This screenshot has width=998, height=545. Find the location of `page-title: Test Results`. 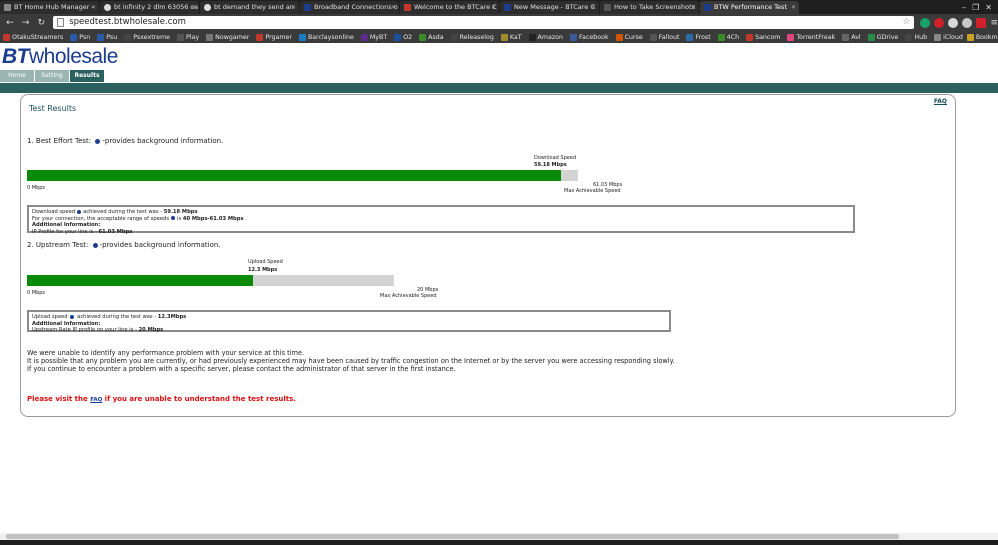

page-title: Test Results is located at coordinates (53, 108).